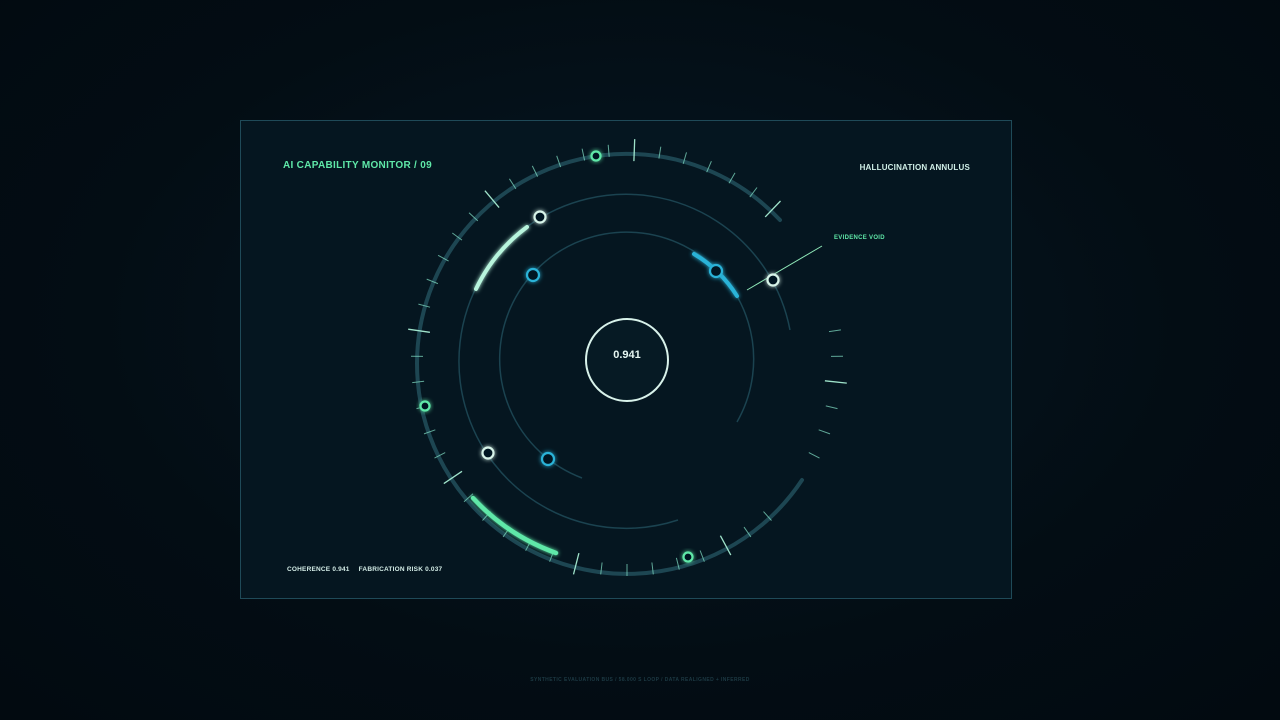  Describe the element at coordinates (773, 280) in the screenshot. I see `node-evidence-void-mint` at that location.